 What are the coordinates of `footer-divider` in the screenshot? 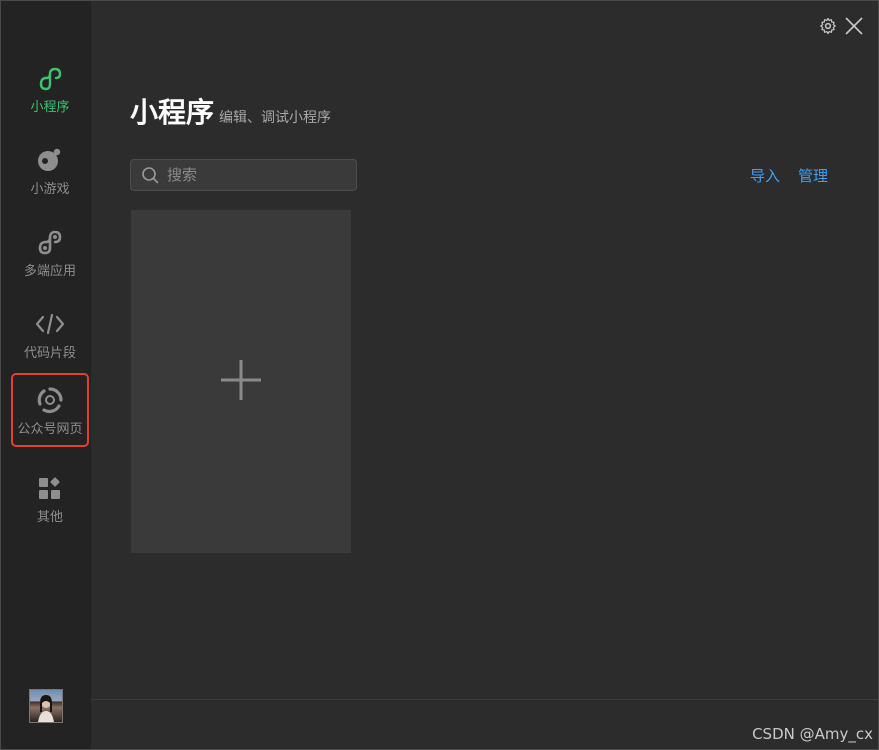 It's located at (484, 699).